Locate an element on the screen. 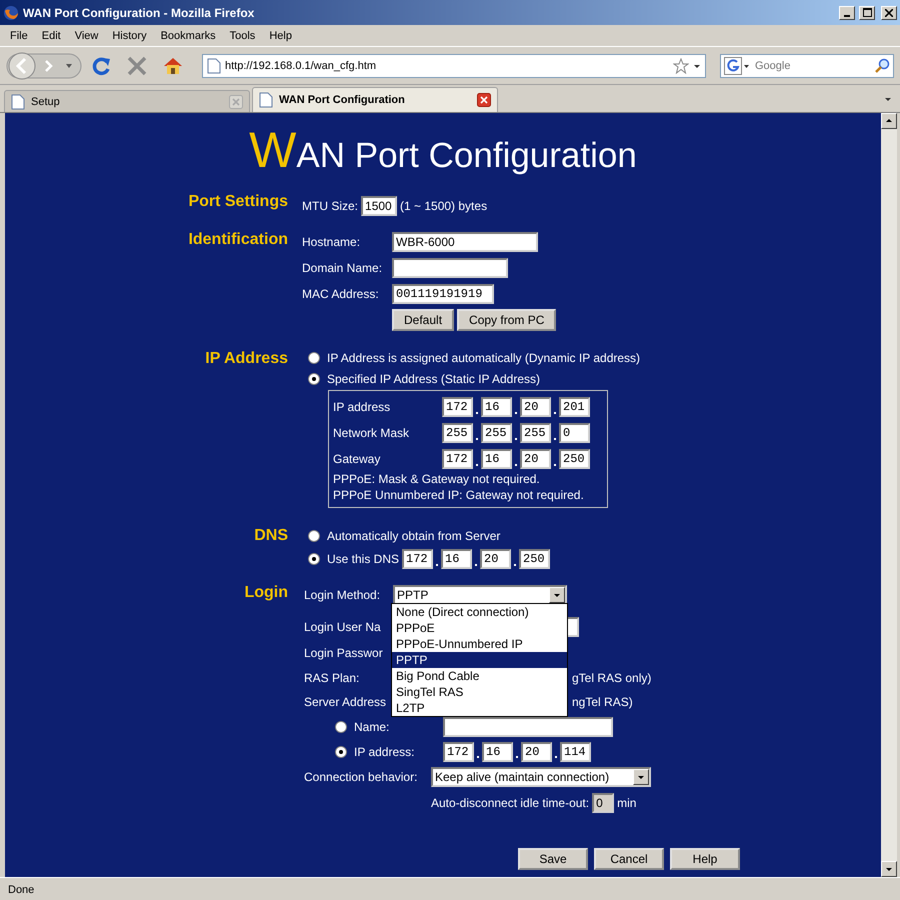  section-heading: IP Address is located at coordinates (246, 359).